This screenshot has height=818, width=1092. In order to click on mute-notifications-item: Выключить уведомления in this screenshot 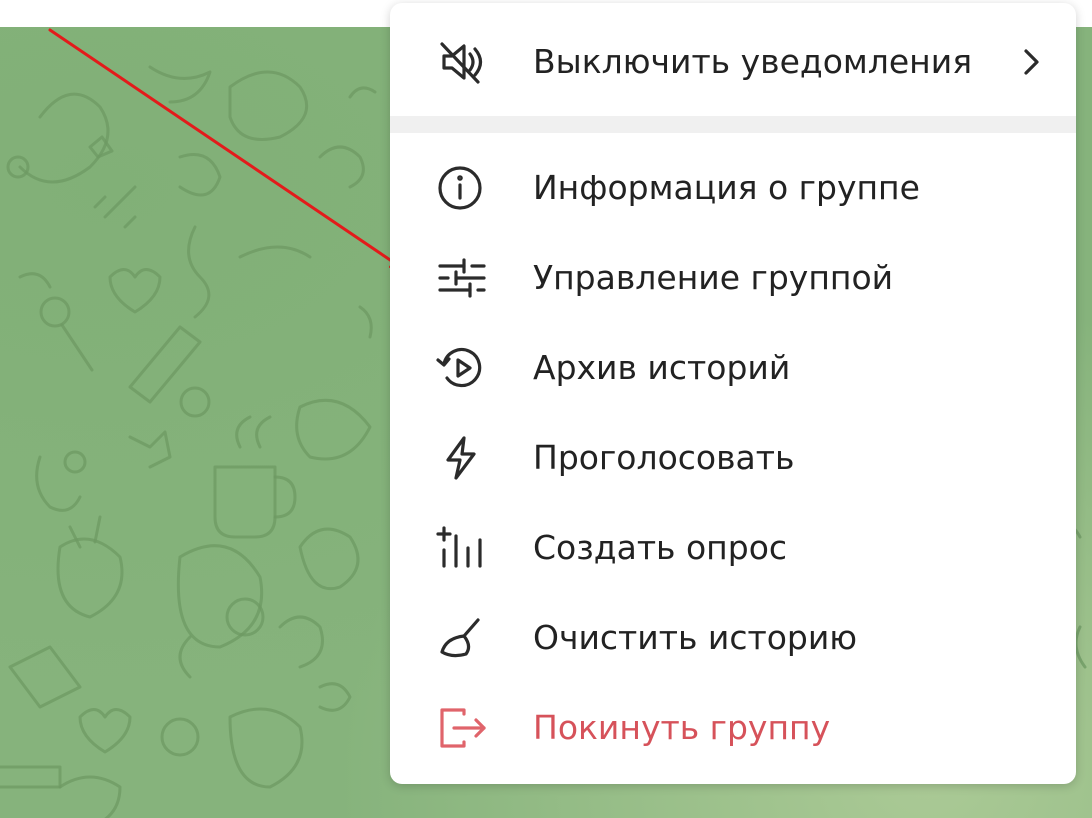, I will do `click(733, 62)`.